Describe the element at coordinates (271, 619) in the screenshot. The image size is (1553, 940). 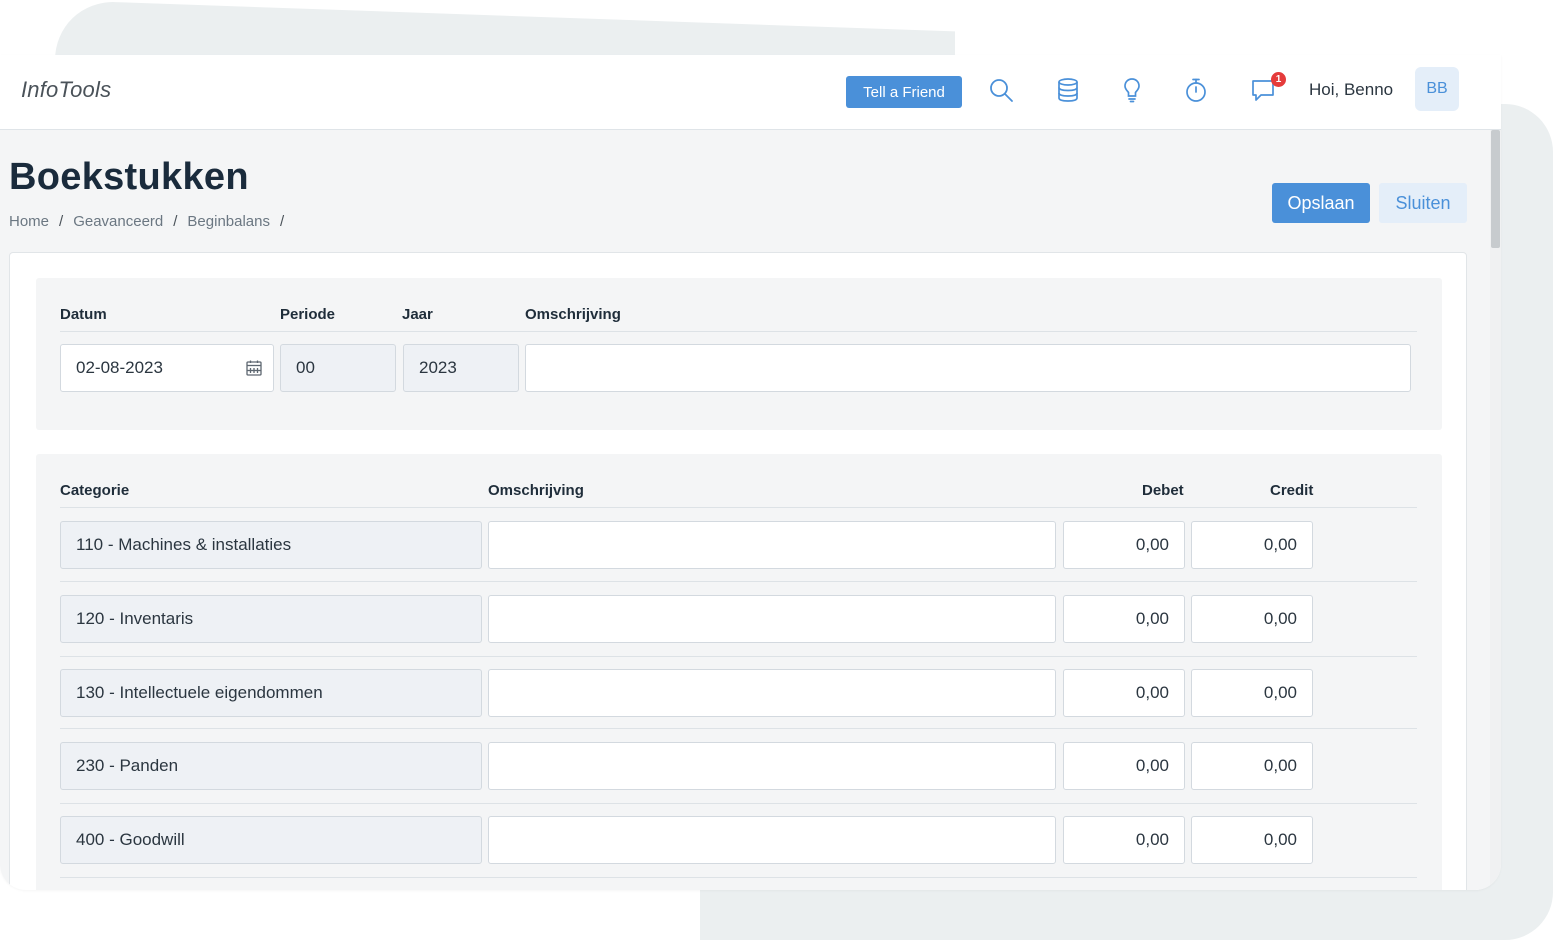
I see `row-categorie: 120 - Inventaris` at that location.